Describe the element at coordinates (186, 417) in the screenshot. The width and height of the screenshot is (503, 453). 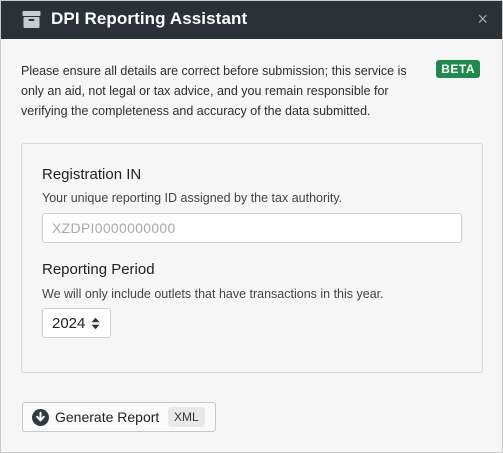
I see `format-tag: XML` at that location.